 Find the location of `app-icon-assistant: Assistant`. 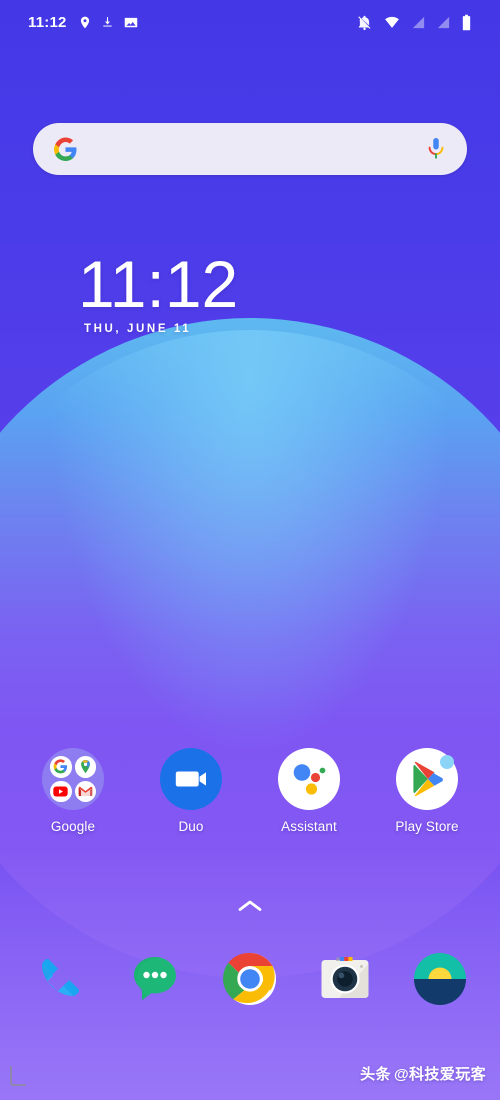

app-icon-assistant: Assistant is located at coordinates (309, 791).